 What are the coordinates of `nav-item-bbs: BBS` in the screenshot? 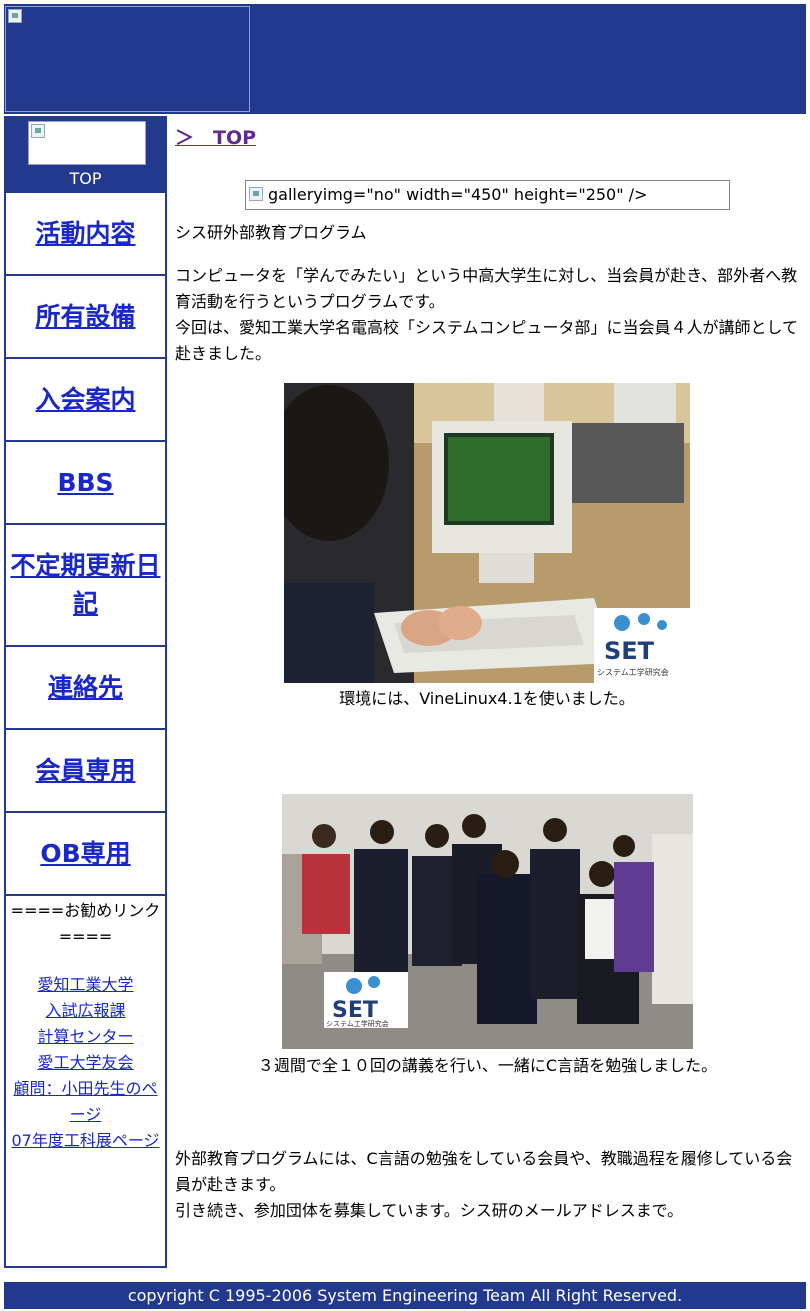 It's located at (85, 483).